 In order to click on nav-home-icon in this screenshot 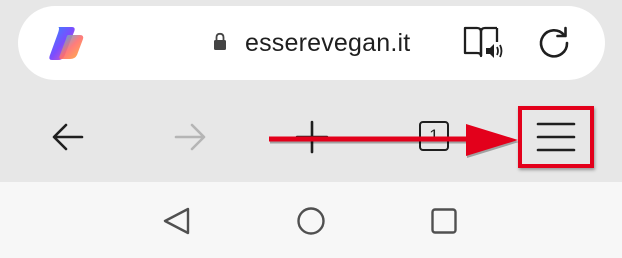, I will do `click(311, 221)`.